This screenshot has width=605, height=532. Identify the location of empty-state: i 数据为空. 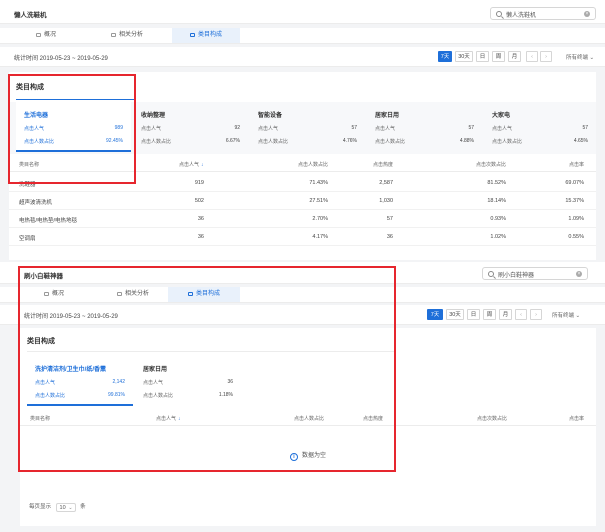
(308, 455).